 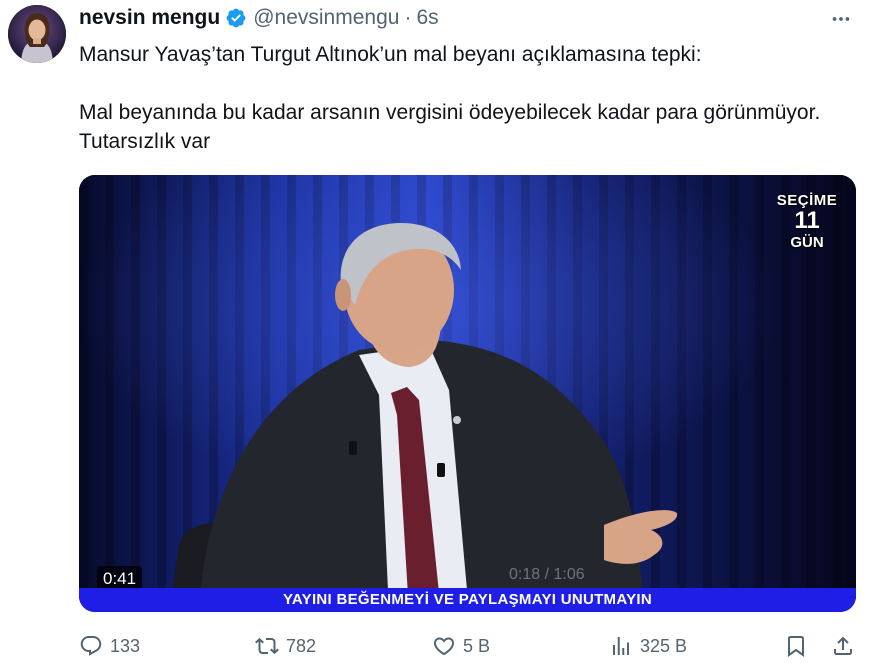 I want to click on share-icon, so click(x=843, y=645).